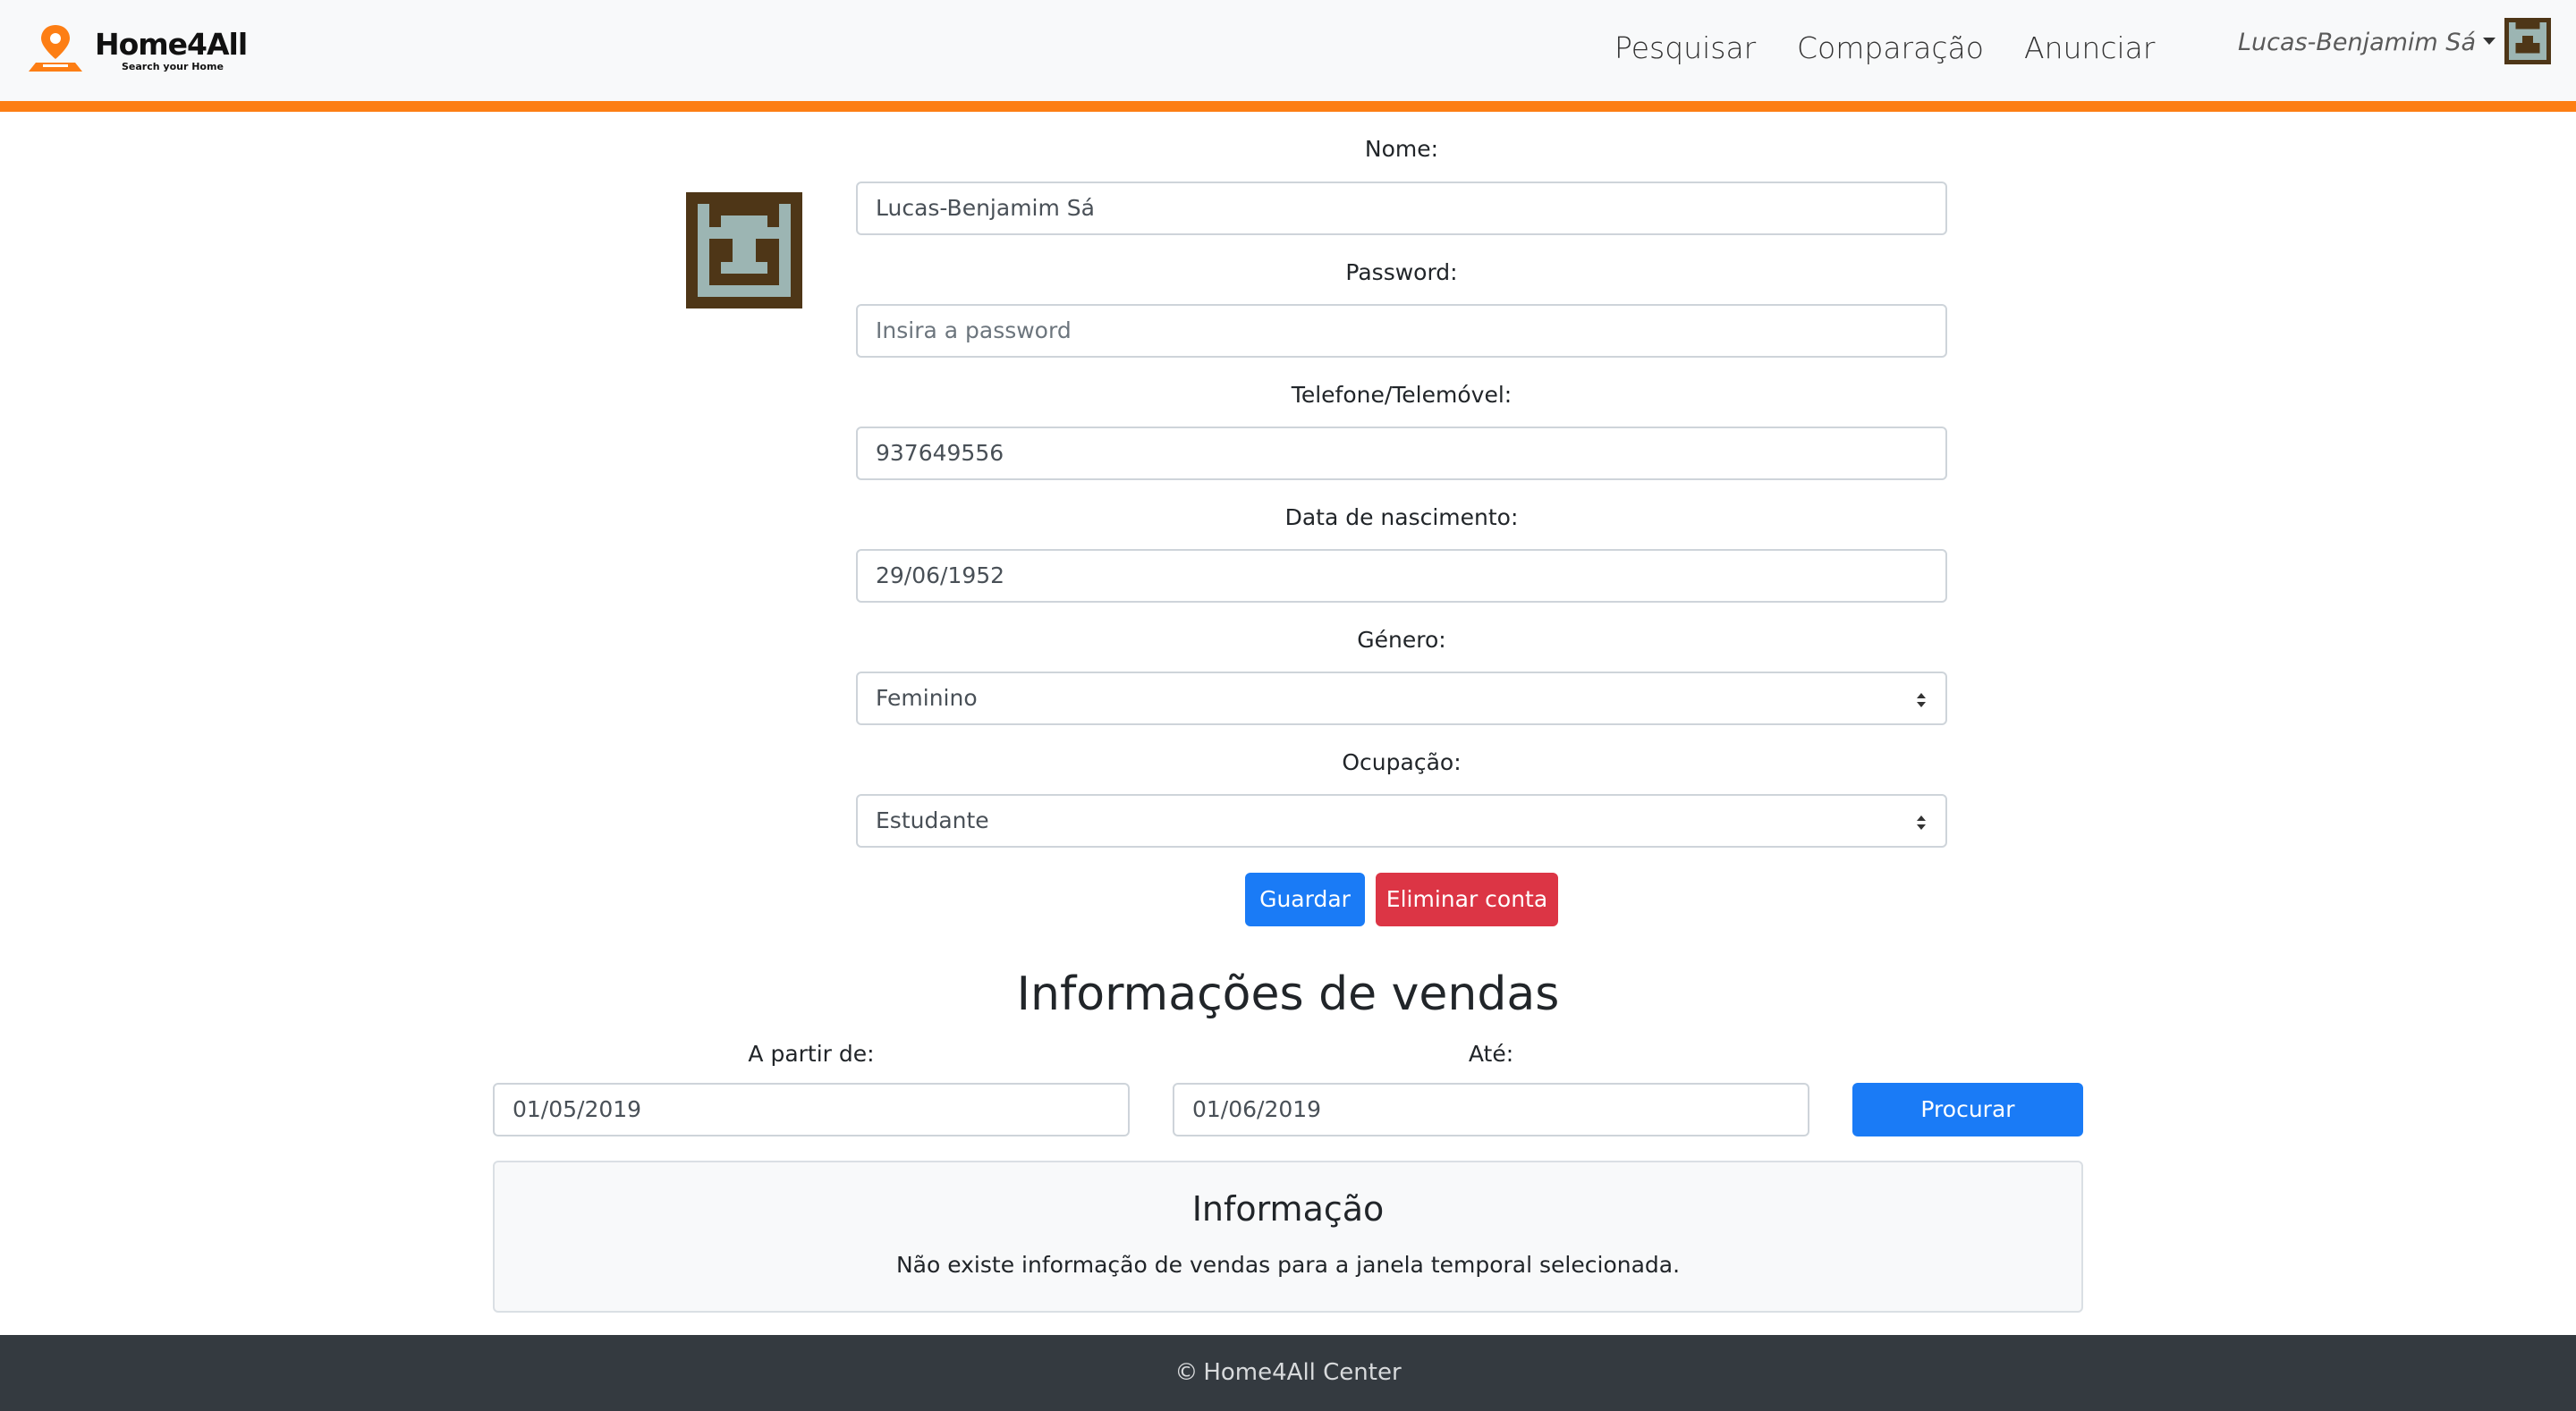 Image resolution: width=2576 pixels, height=1411 pixels. What do you see at coordinates (1288, 106) in the screenshot?
I see `navbar-accent-bar` at bounding box center [1288, 106].